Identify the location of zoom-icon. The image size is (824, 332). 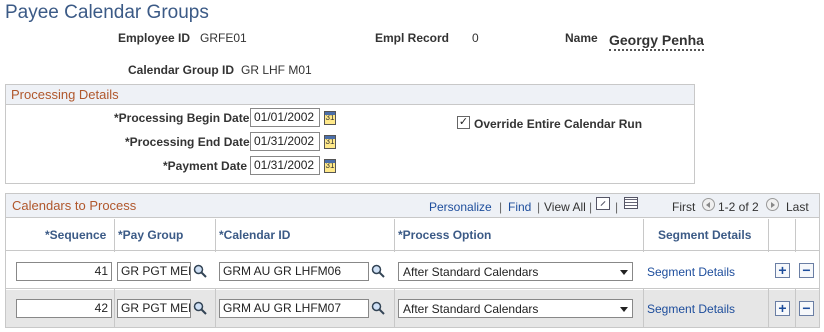
(603, 203).